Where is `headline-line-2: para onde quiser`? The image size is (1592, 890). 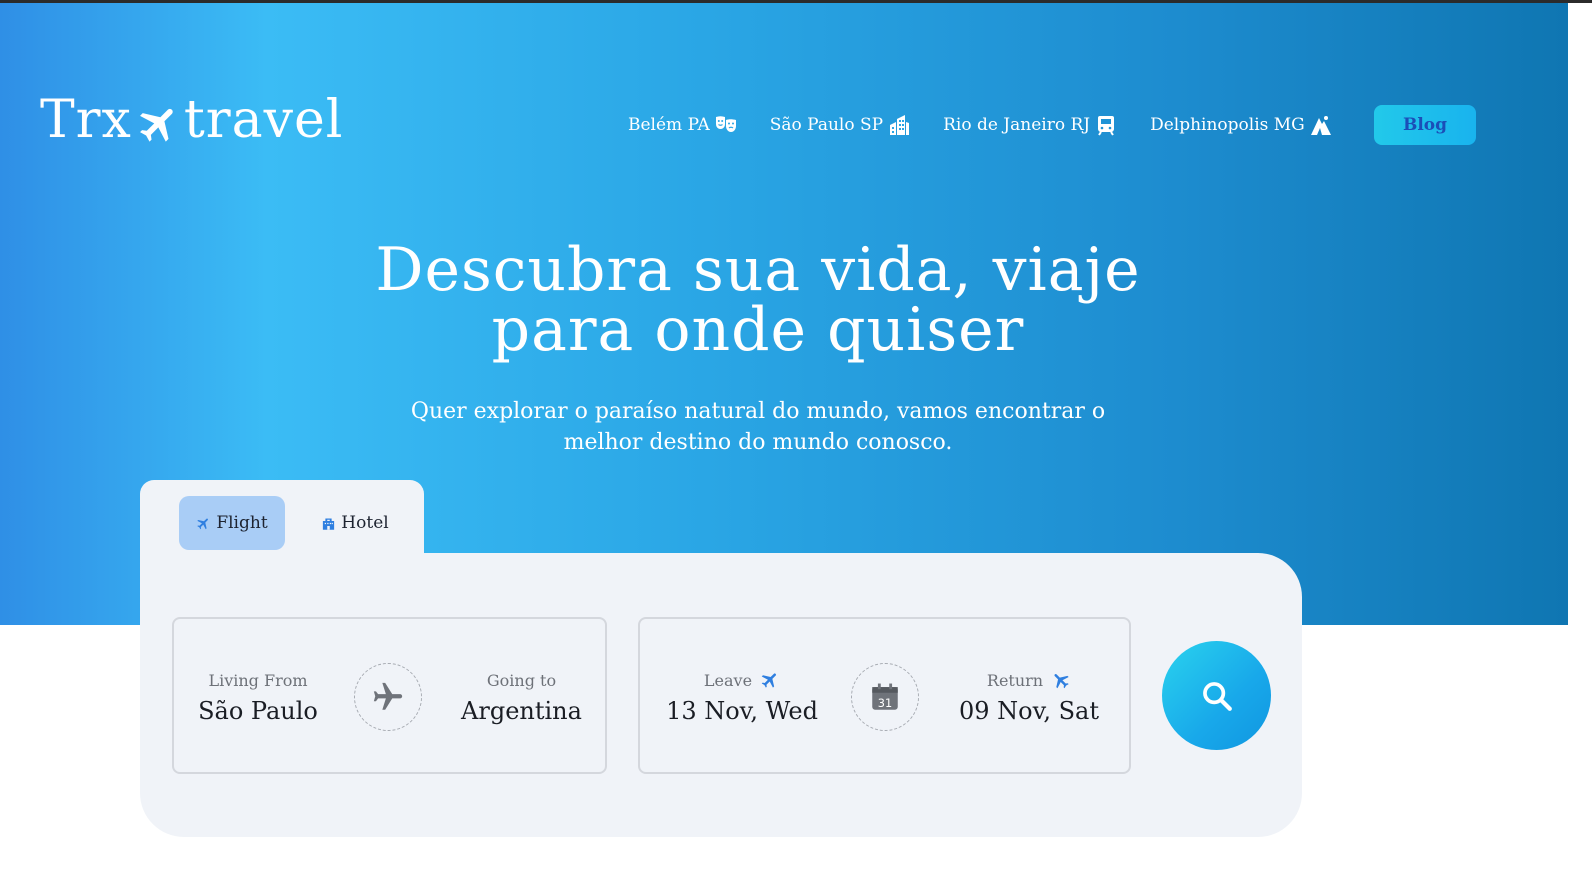 headline-line-2: para onde quiser is located at coordinates (758, 330).